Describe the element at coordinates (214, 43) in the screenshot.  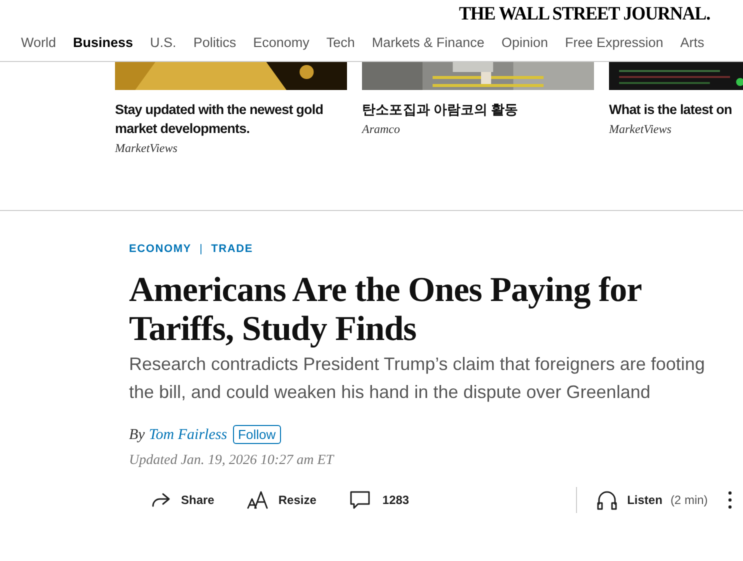
I see `nav-link: Politics` at that location.